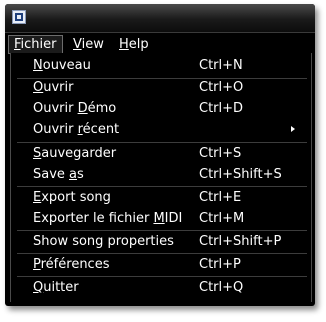 Image resolution: width=326 pixels, height=322 pixels. I want to click on hydrogen-app-icon, so click(19, 17).